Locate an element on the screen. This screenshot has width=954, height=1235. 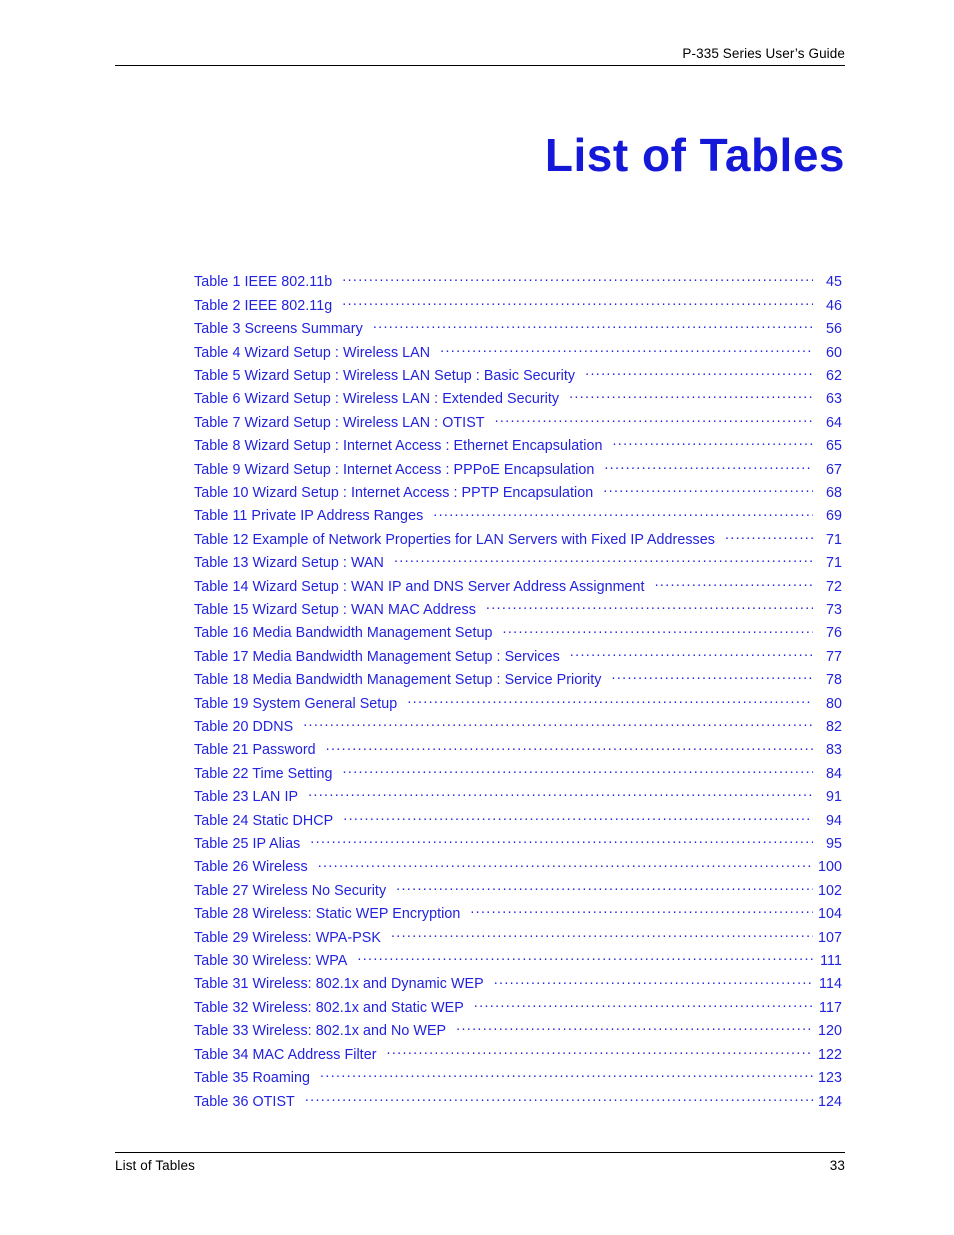
toc-entry-page-number: 67 is located at coordinates (833, 469).